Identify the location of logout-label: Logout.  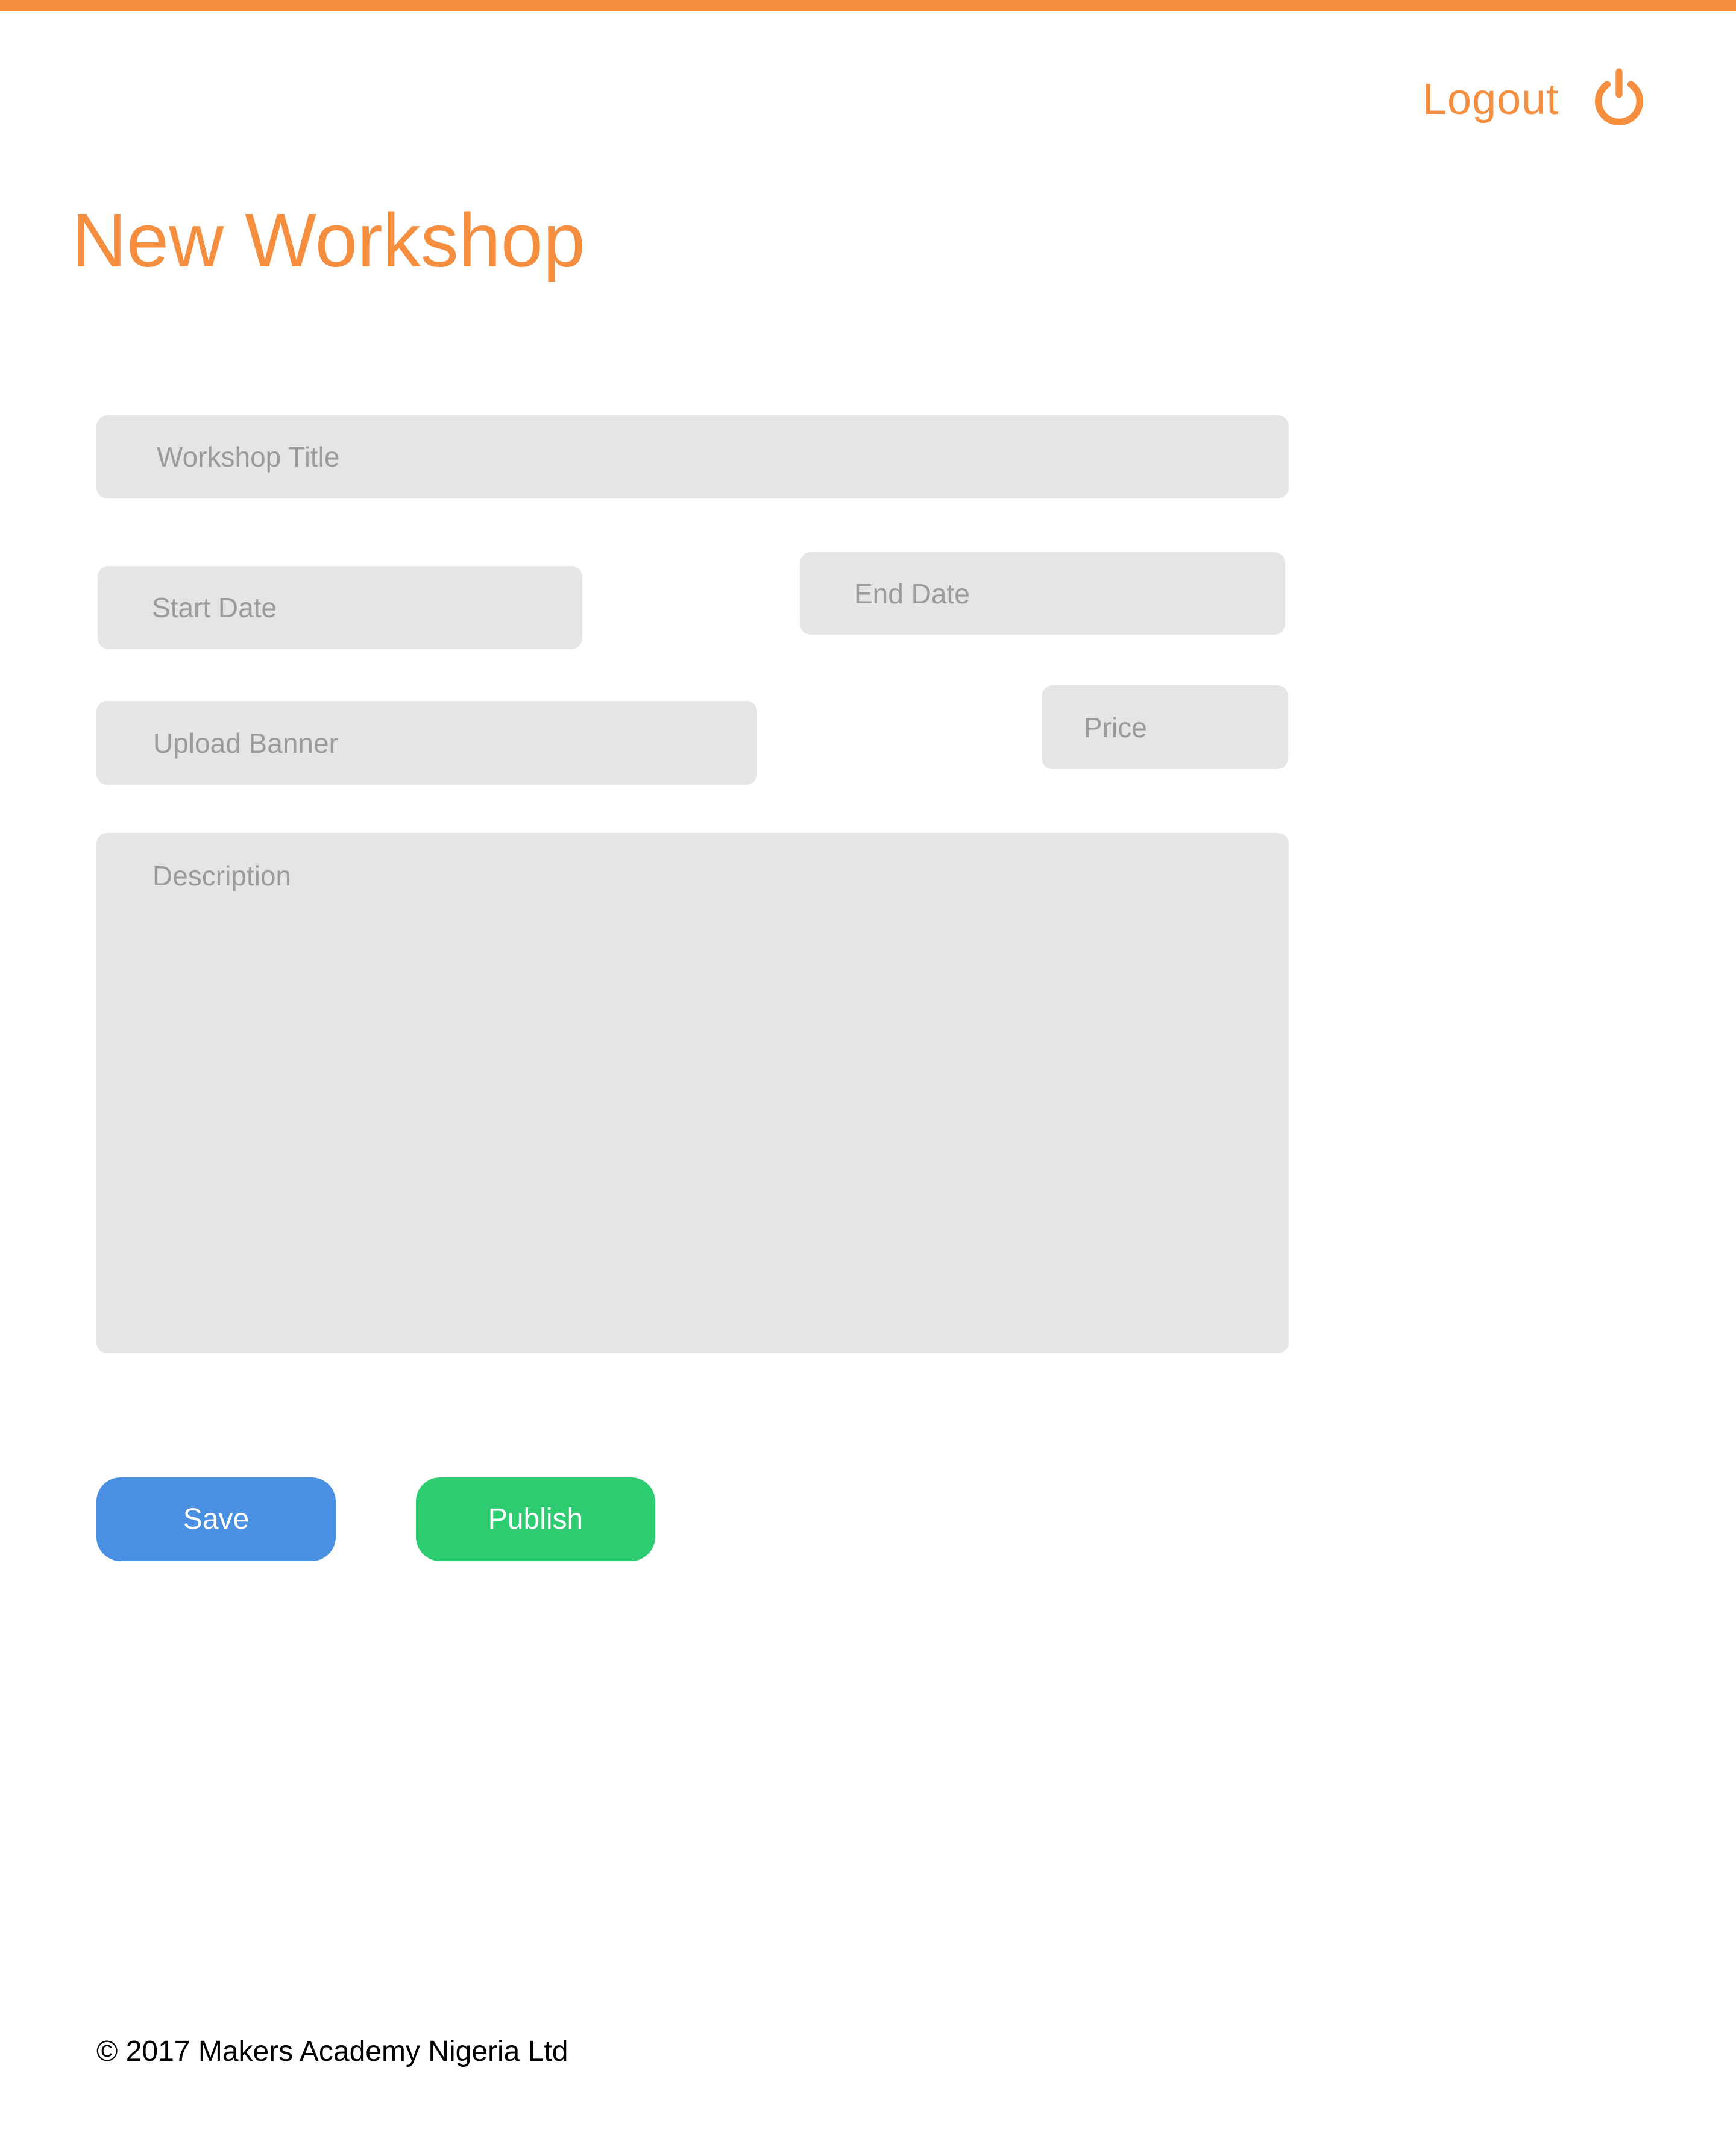
(1491, 100).